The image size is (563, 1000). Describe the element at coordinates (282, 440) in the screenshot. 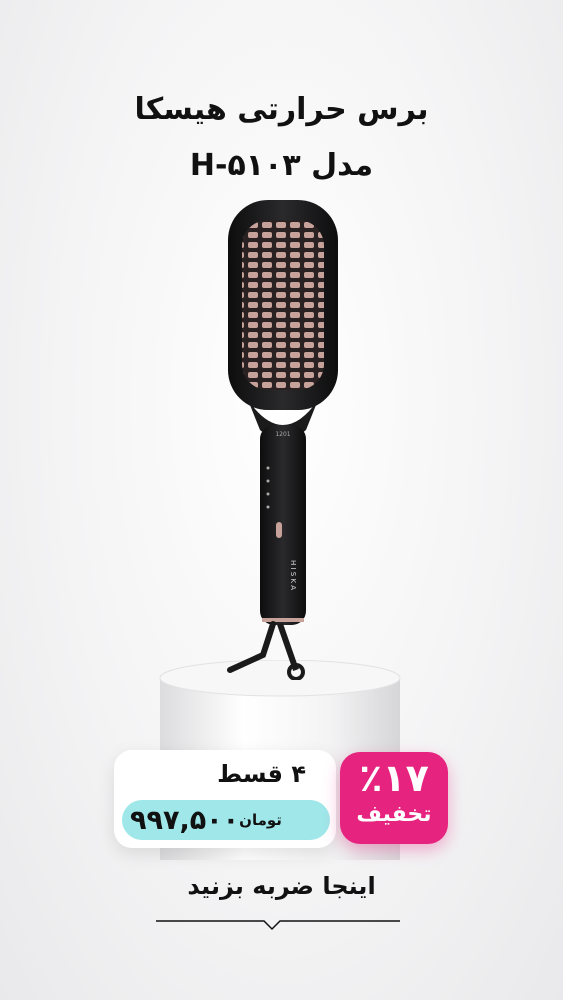

I see `product-image-hair-brush: 1201 H I S K A` at that location.